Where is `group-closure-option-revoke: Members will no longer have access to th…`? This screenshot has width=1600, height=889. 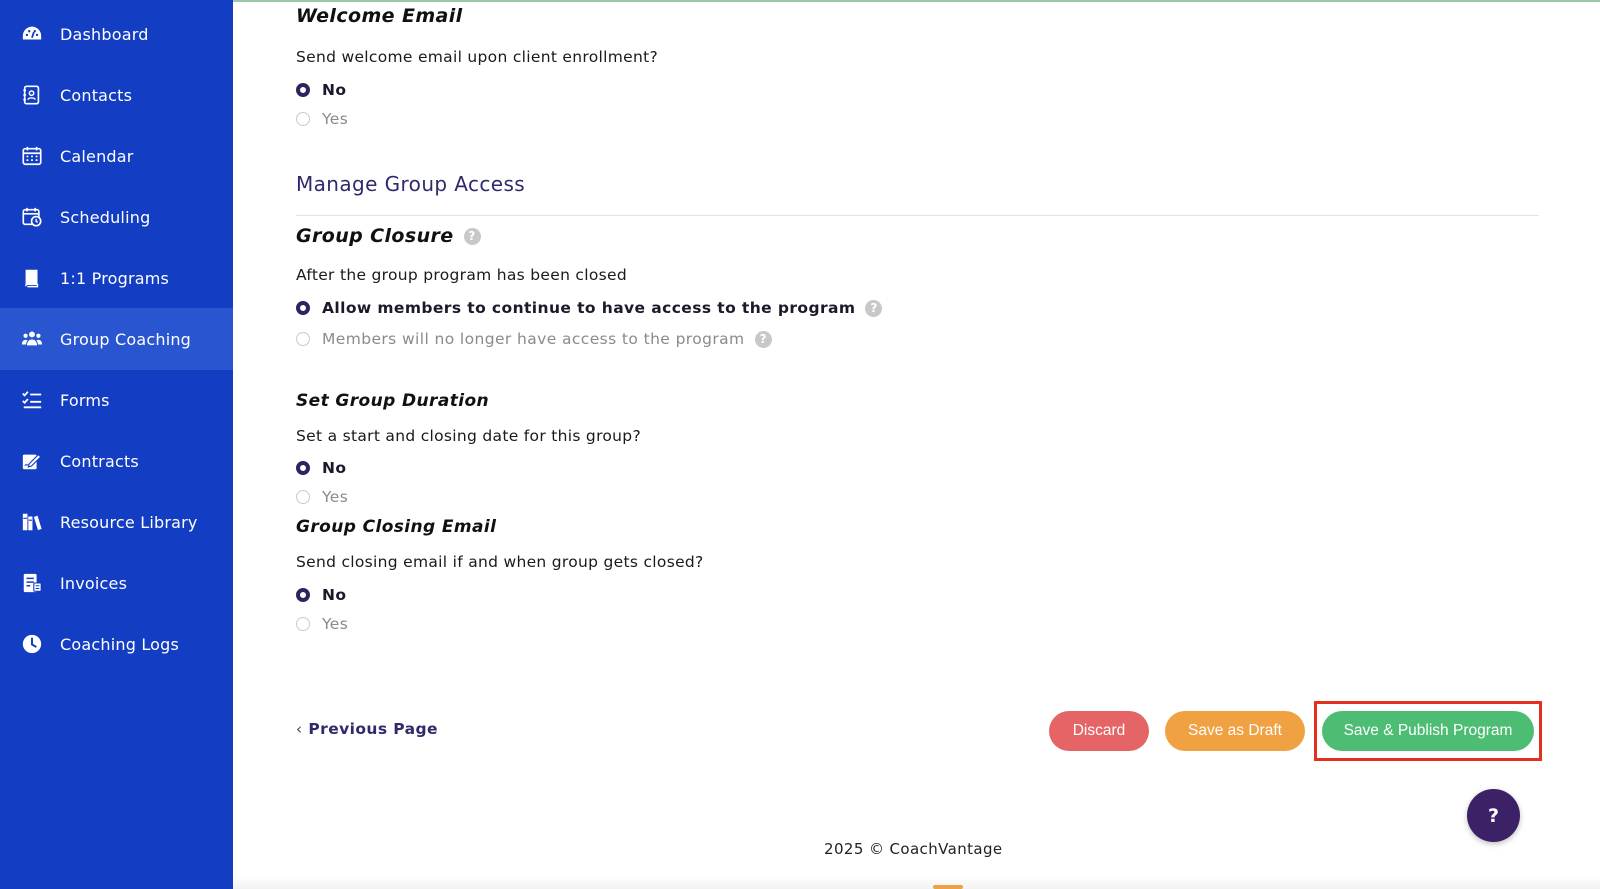 group-closure-option-revoke: Members will no longer have access to th… is located at coordinates (534, 339).